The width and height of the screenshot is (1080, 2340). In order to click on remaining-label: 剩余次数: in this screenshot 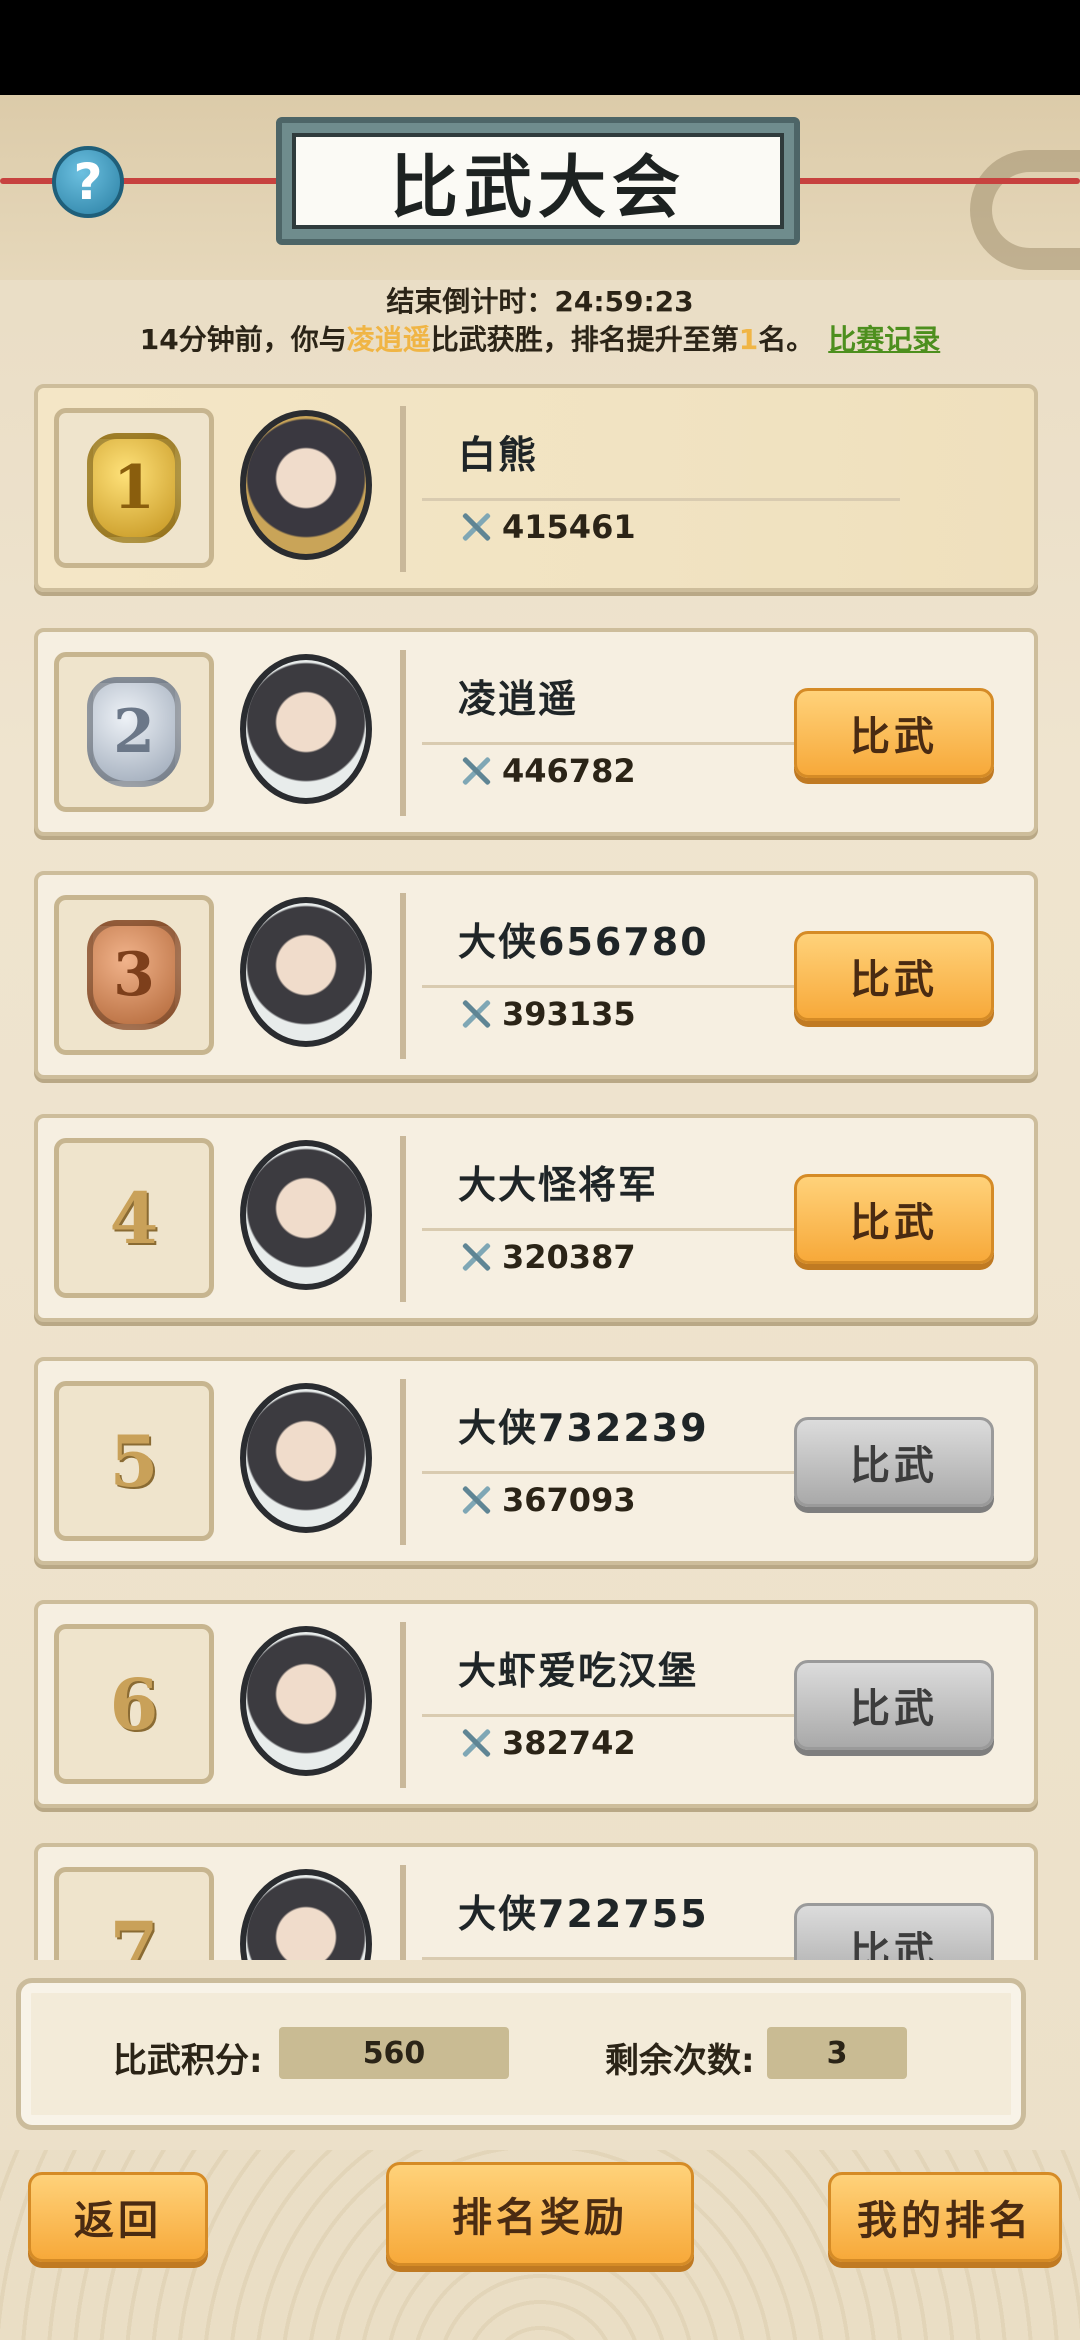, I will do `click(680, 2061)`.